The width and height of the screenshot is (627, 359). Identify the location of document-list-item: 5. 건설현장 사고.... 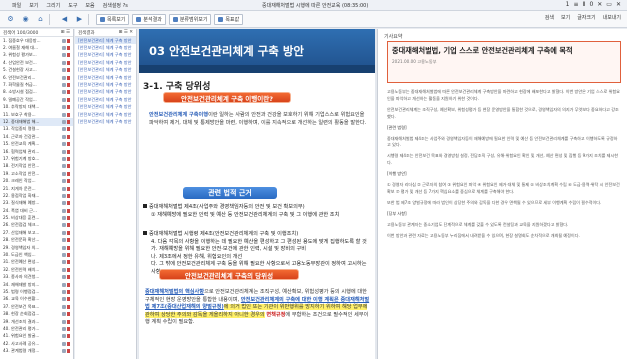
(36, 70).